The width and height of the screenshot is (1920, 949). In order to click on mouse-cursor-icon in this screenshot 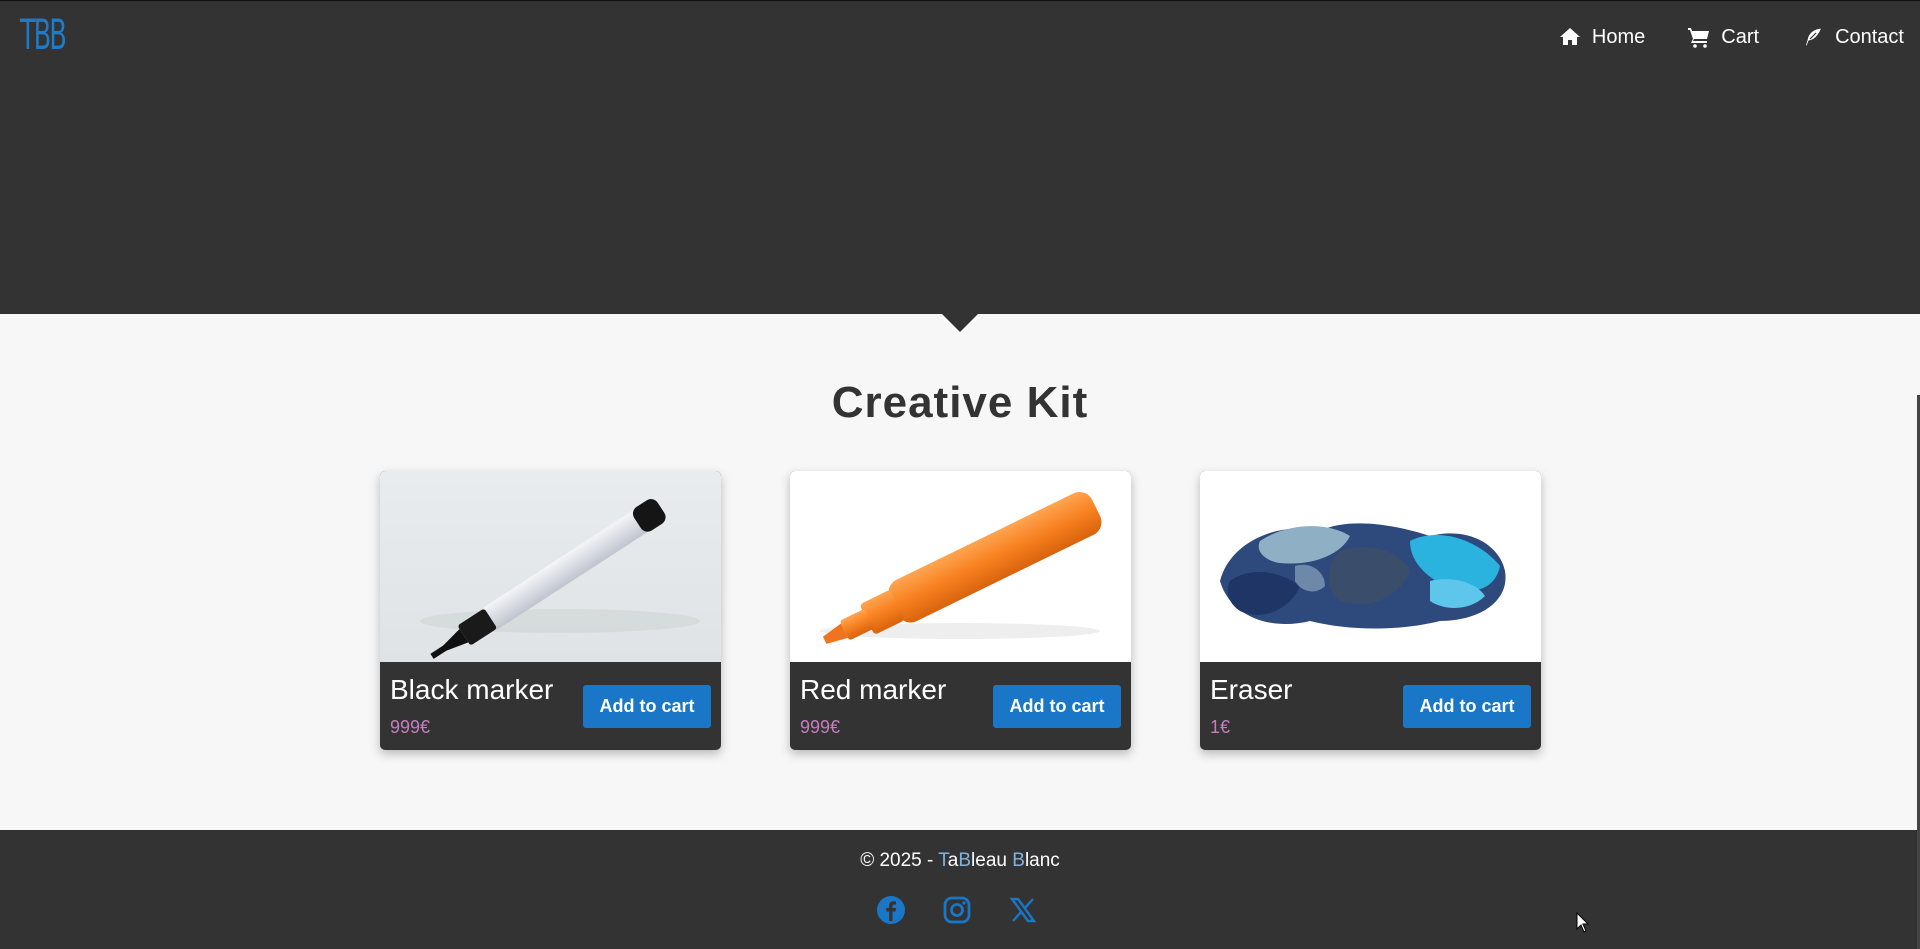, I will do `click(1583, 922)`.